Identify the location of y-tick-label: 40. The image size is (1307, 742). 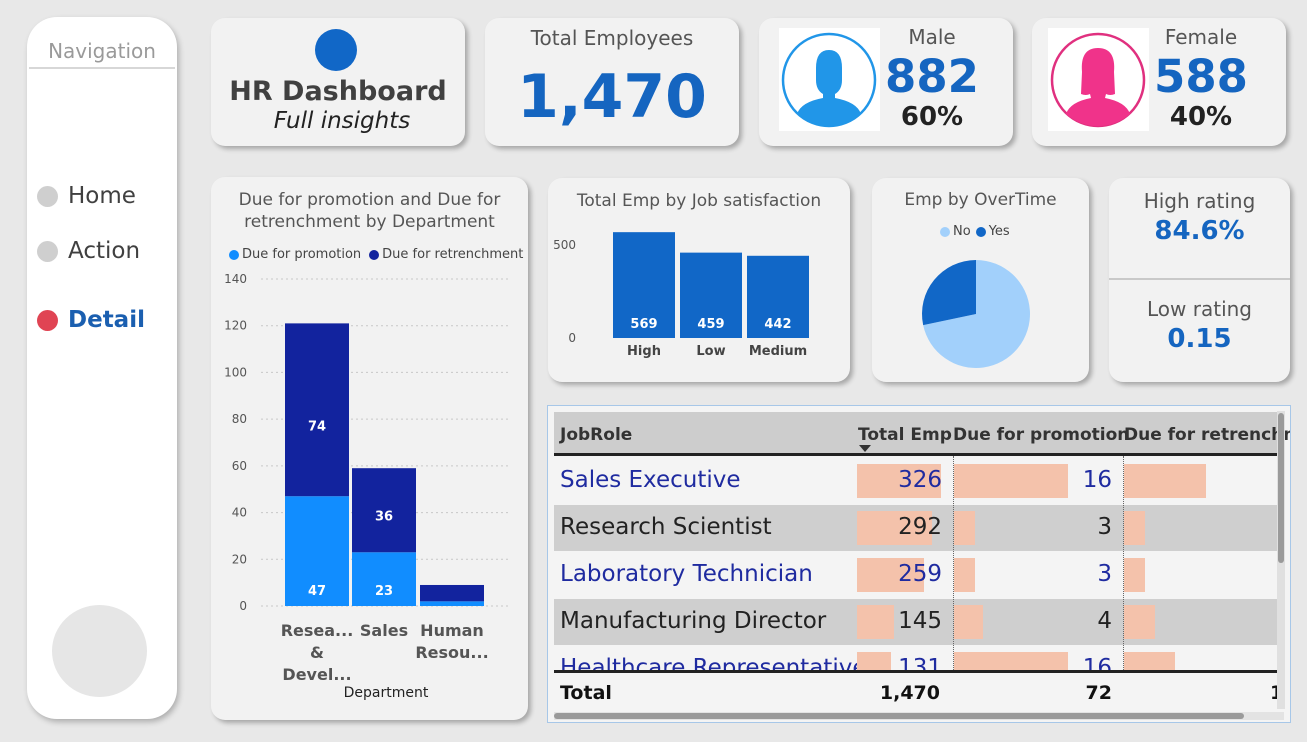
(239, 513).